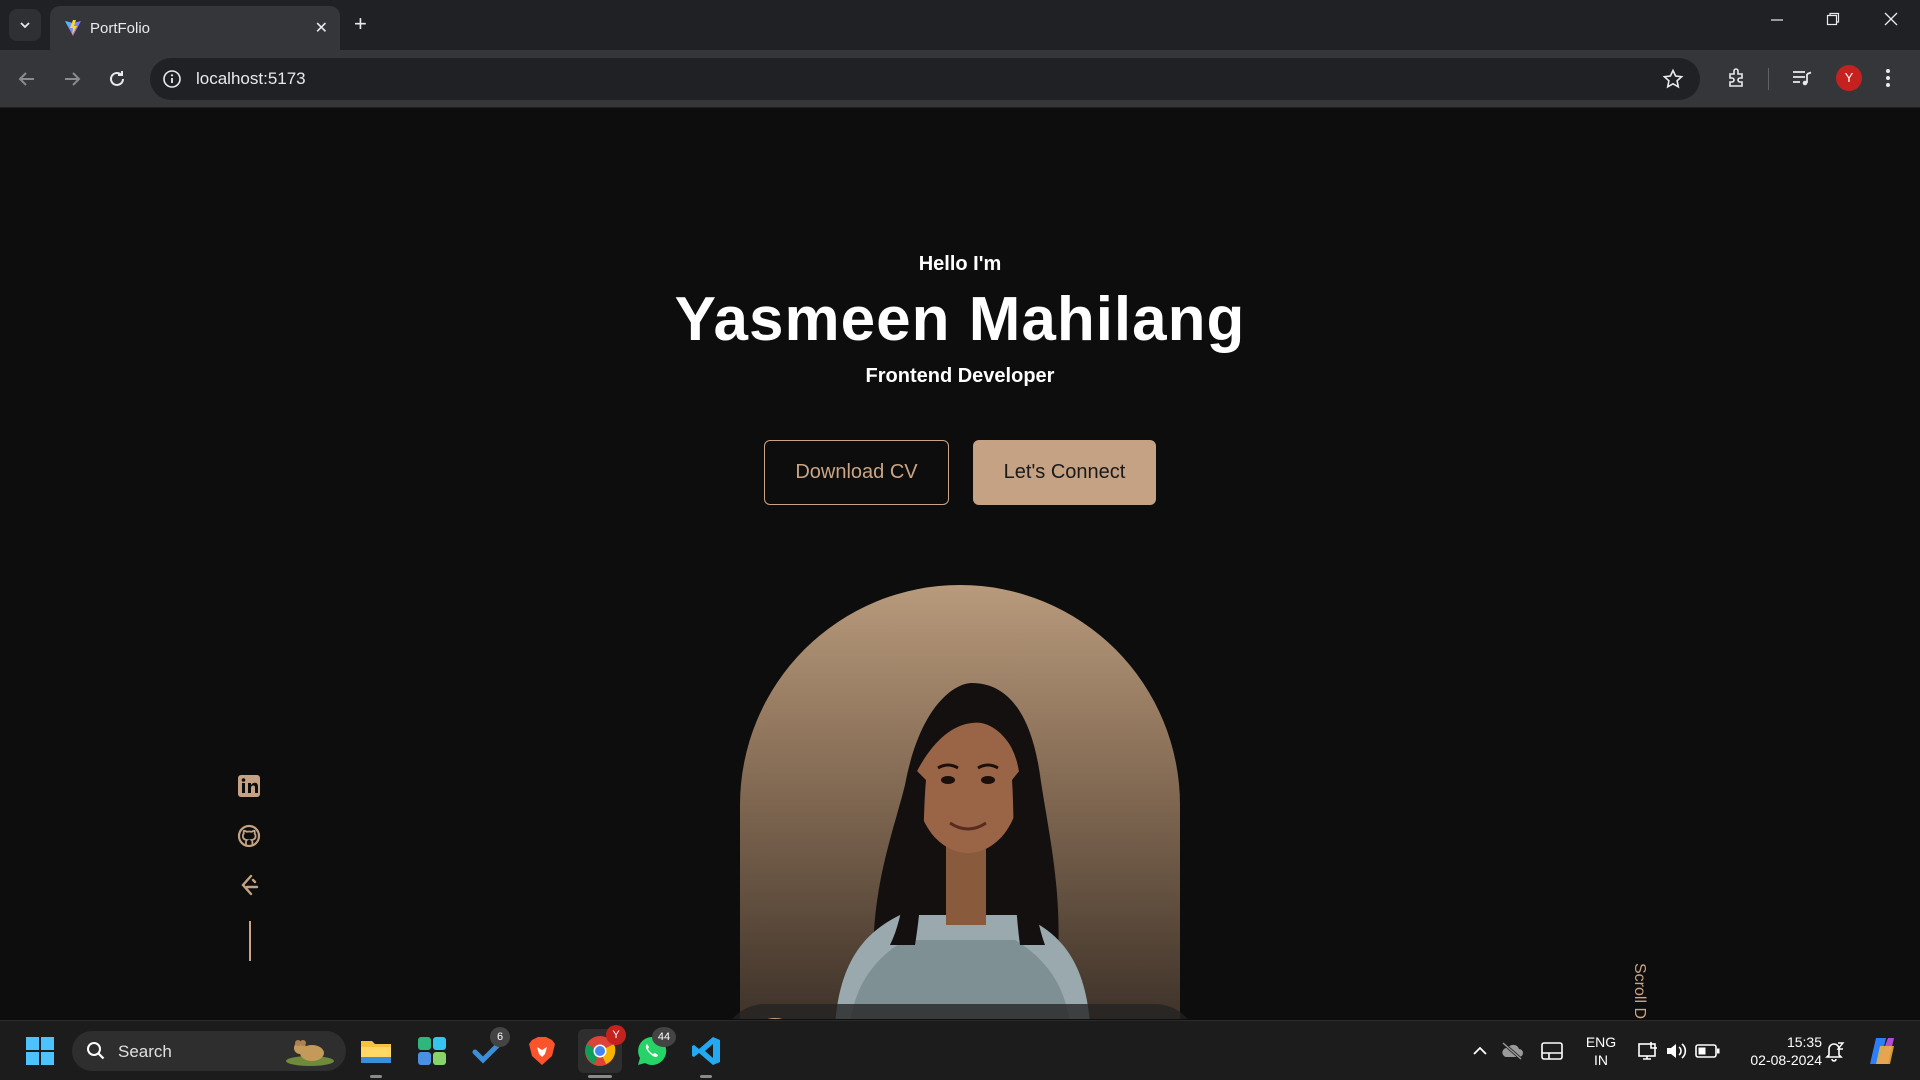 This screenshot has height=1080, width=1920. What do you see at coordinates (923, 1018) in the screenshot?
I see `nav-skills-button` at bounding box center [923, 1018].